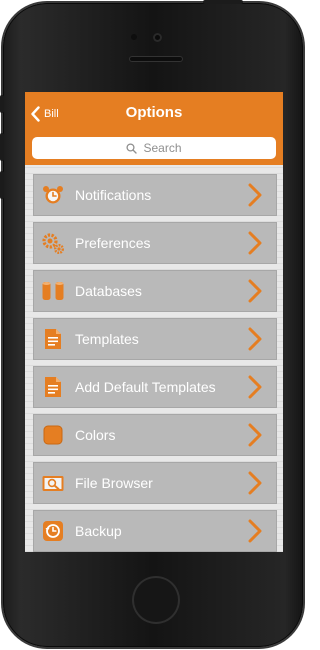 Image resolution: width=320 pixels, height=650 pixels. Describe the element at coordinates (53, 387) in the screenshot. I see `document-add-icon` at that location.